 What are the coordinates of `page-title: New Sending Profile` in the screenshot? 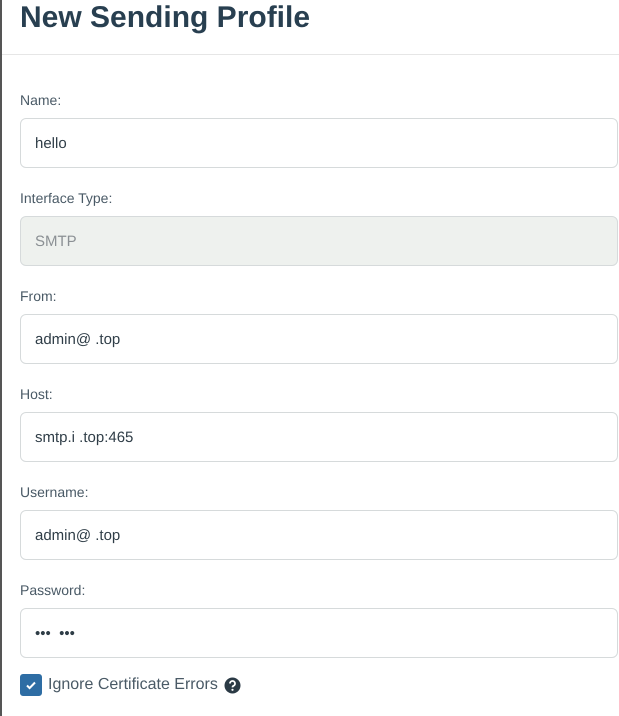 It's located at (165, 18).